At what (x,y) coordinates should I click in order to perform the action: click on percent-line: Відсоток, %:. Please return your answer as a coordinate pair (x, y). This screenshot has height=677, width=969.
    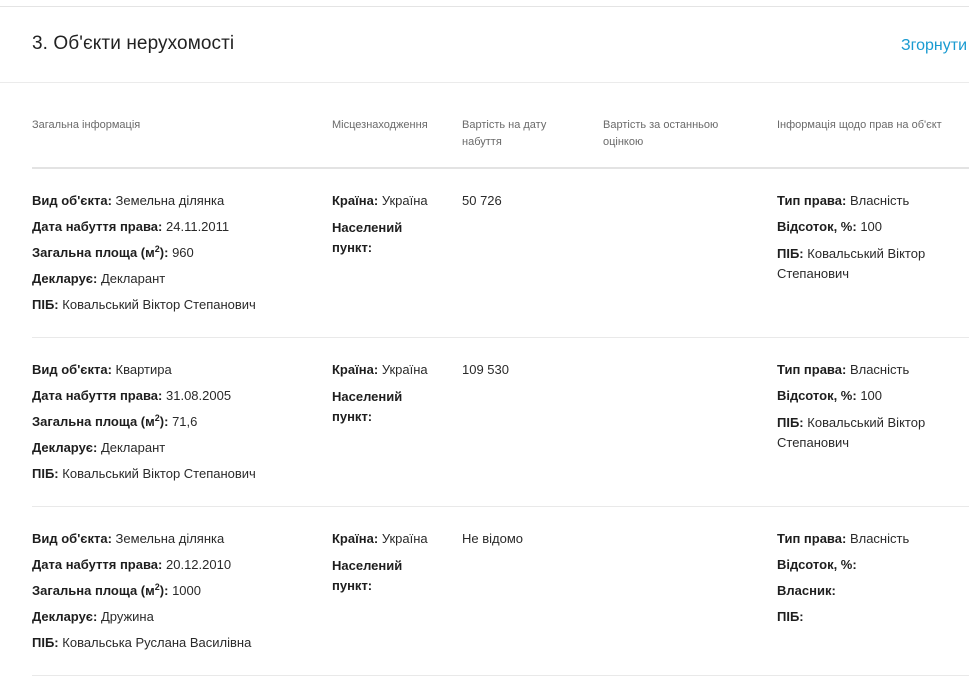
    Looking at the image, I should click on (817, 564).